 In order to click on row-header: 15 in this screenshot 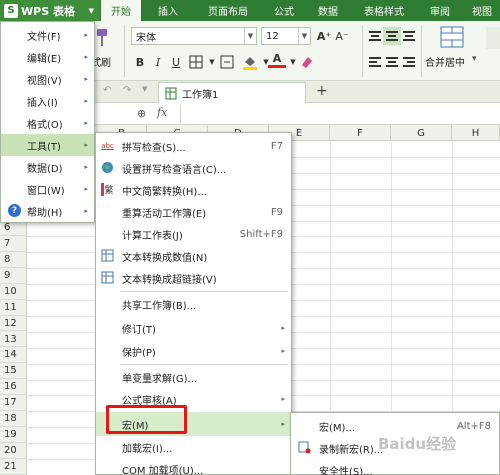, I will do `click(13, 372)`.